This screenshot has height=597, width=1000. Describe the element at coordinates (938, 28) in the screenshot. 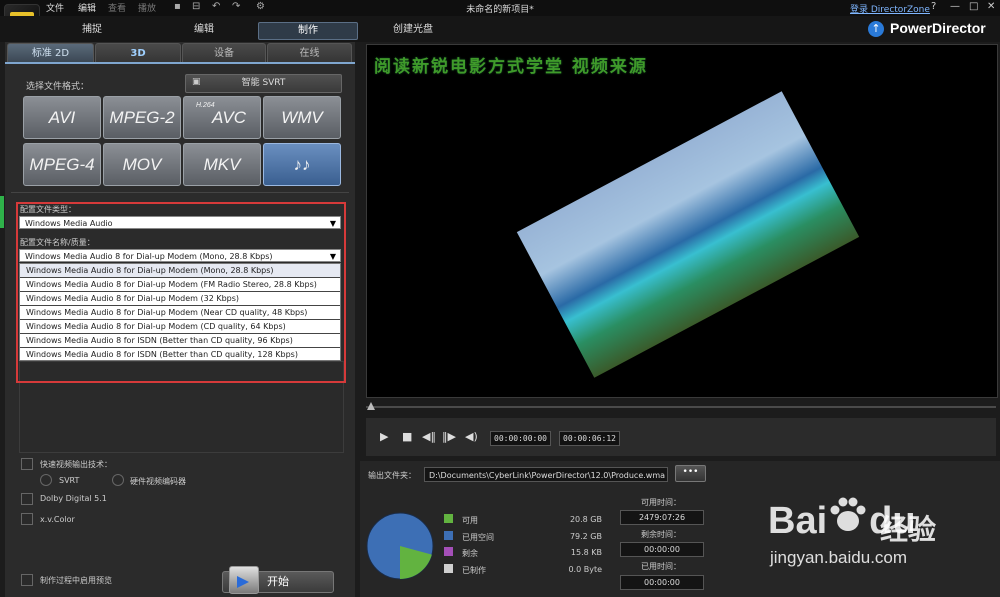

I see `brand-name: PowerDirector` at that location.